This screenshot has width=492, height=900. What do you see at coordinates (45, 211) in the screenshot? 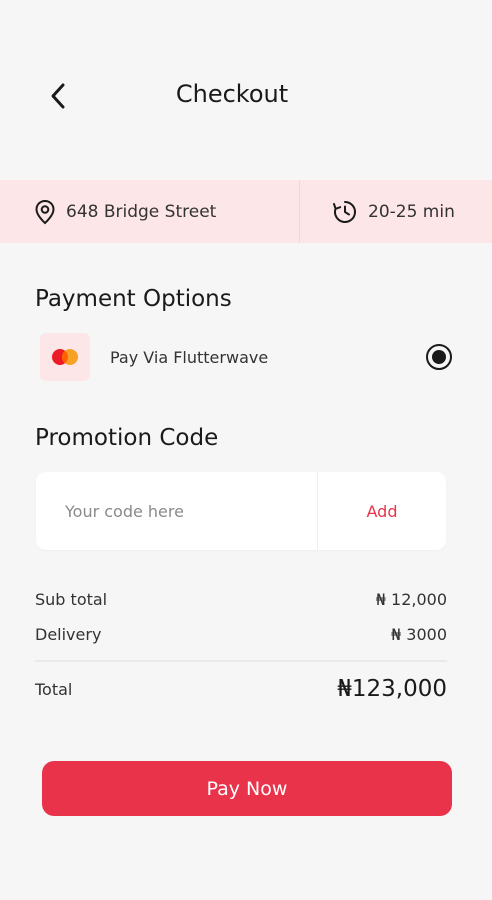
I see `location-pin-icon` at bounding box center [45, 211].